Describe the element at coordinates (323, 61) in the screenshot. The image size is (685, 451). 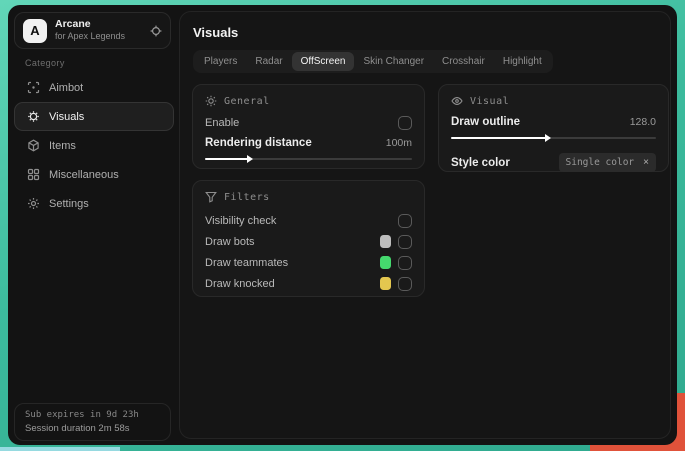
I see `tab-offscreen: OffScreen` at that location.